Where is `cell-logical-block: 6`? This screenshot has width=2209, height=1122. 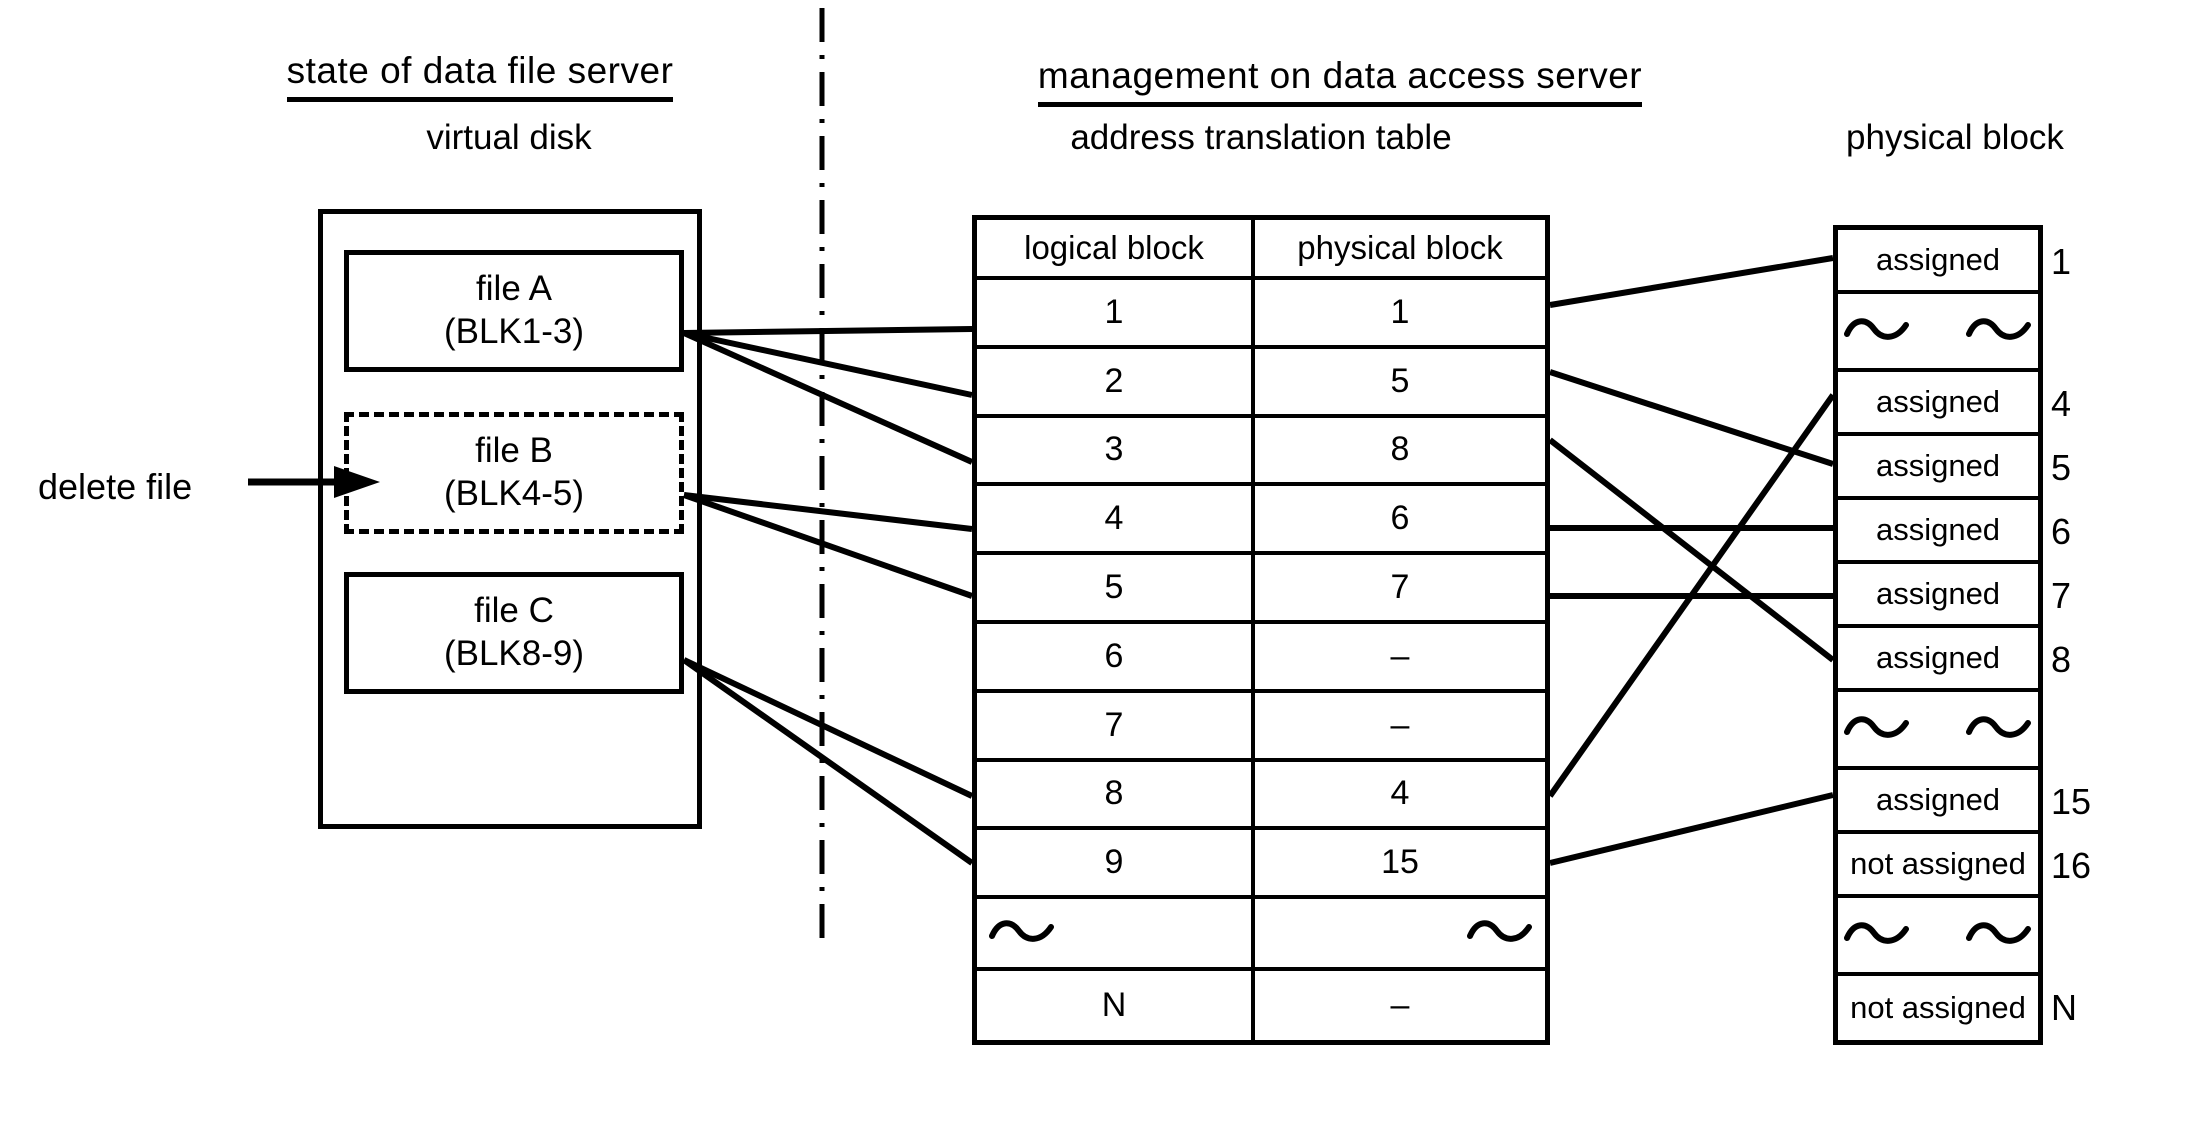
cell-logical-block: 6 is located at coordinates (1116, 656).